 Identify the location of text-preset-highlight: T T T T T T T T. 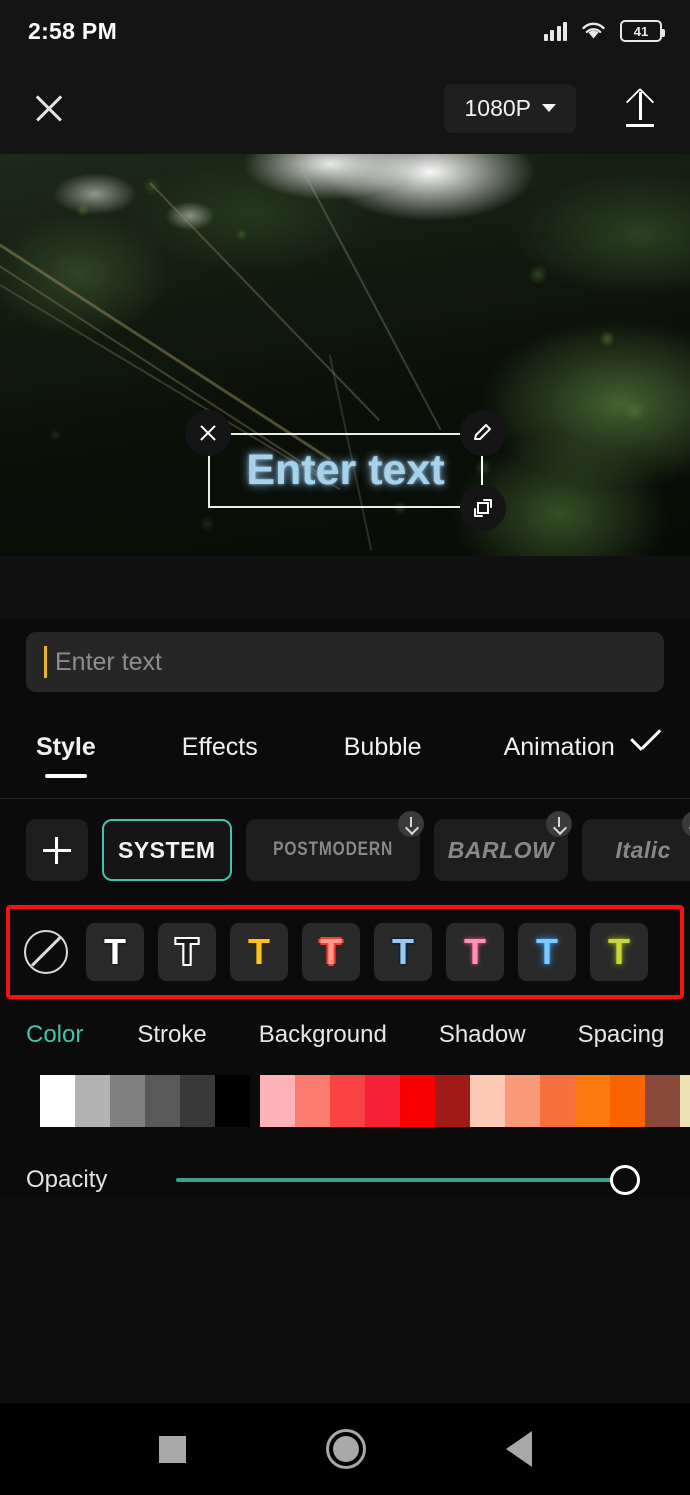
(345, 952).